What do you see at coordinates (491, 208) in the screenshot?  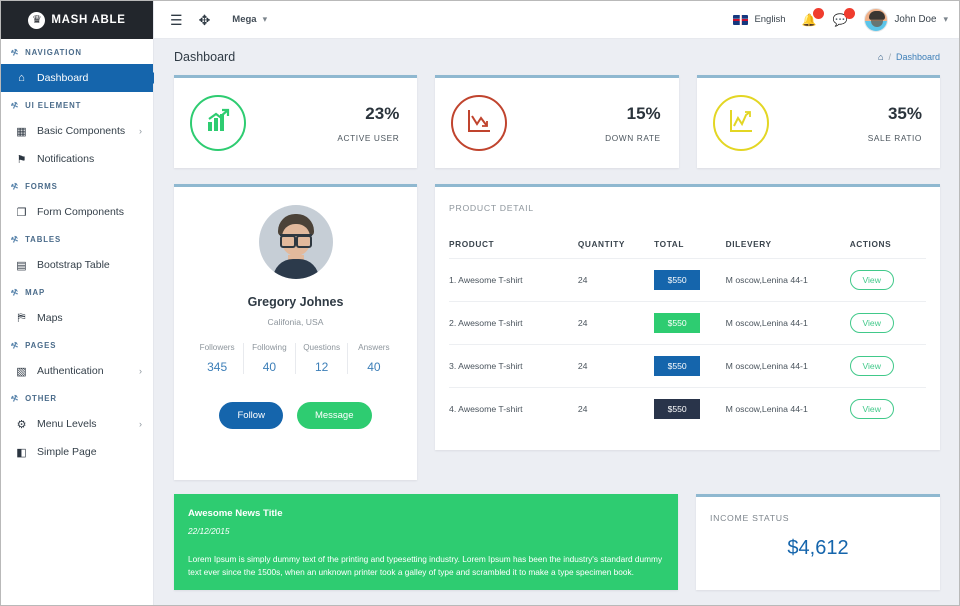 I see `product-detail-title: PRODUCT DETAIL` at bounding box center [491, 208].